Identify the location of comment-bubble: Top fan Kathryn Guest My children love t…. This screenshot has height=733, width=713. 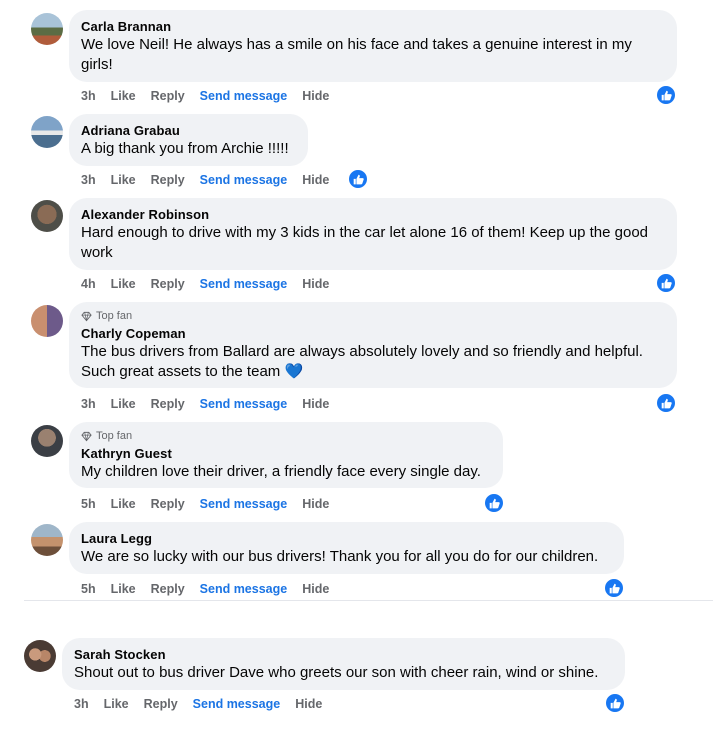
(286, 455).